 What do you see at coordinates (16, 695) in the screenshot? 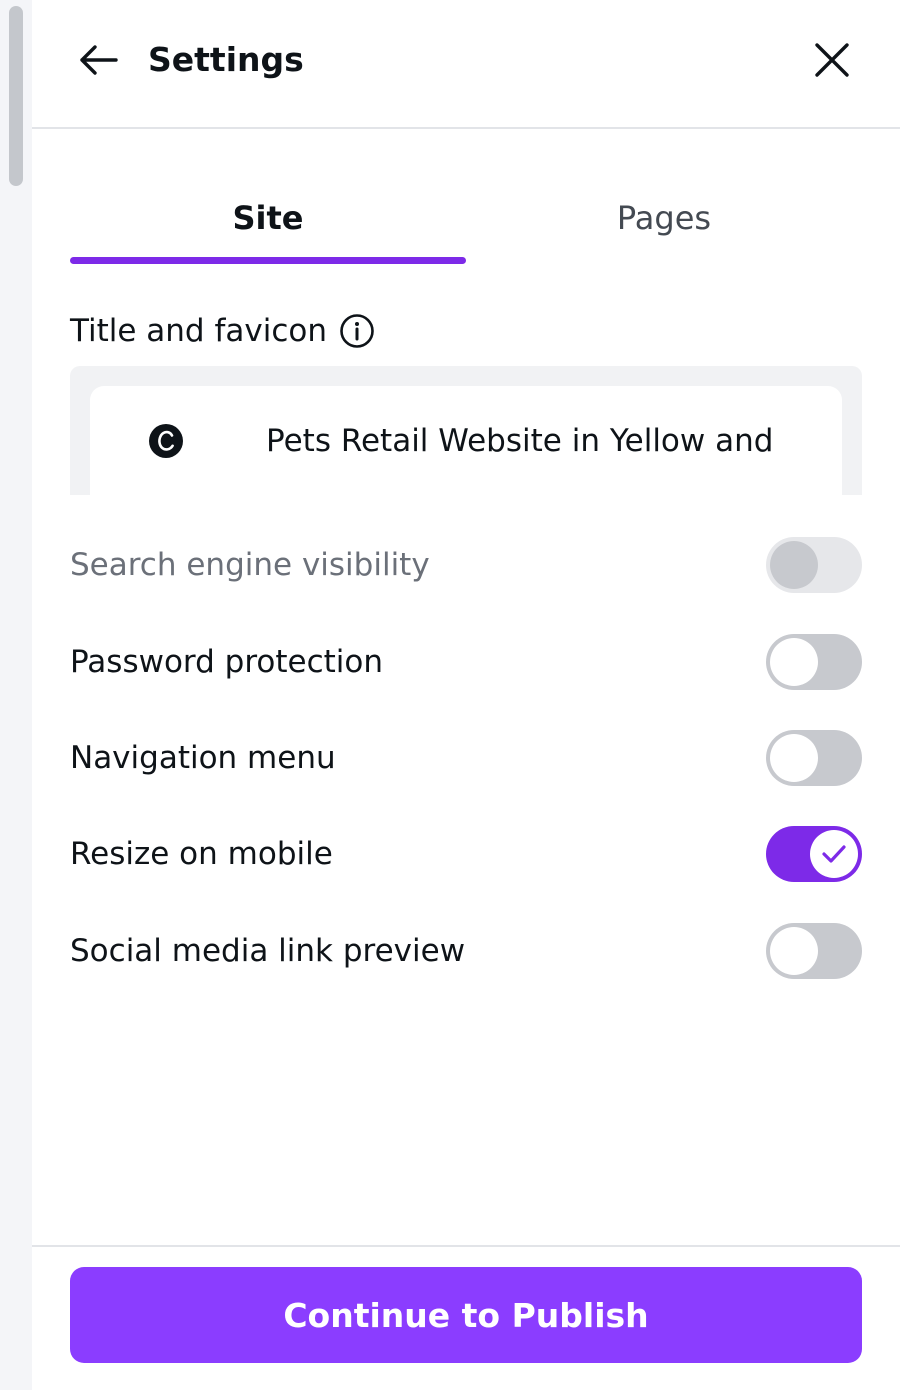
I see `left-rail` at bounding box center [16, 695].